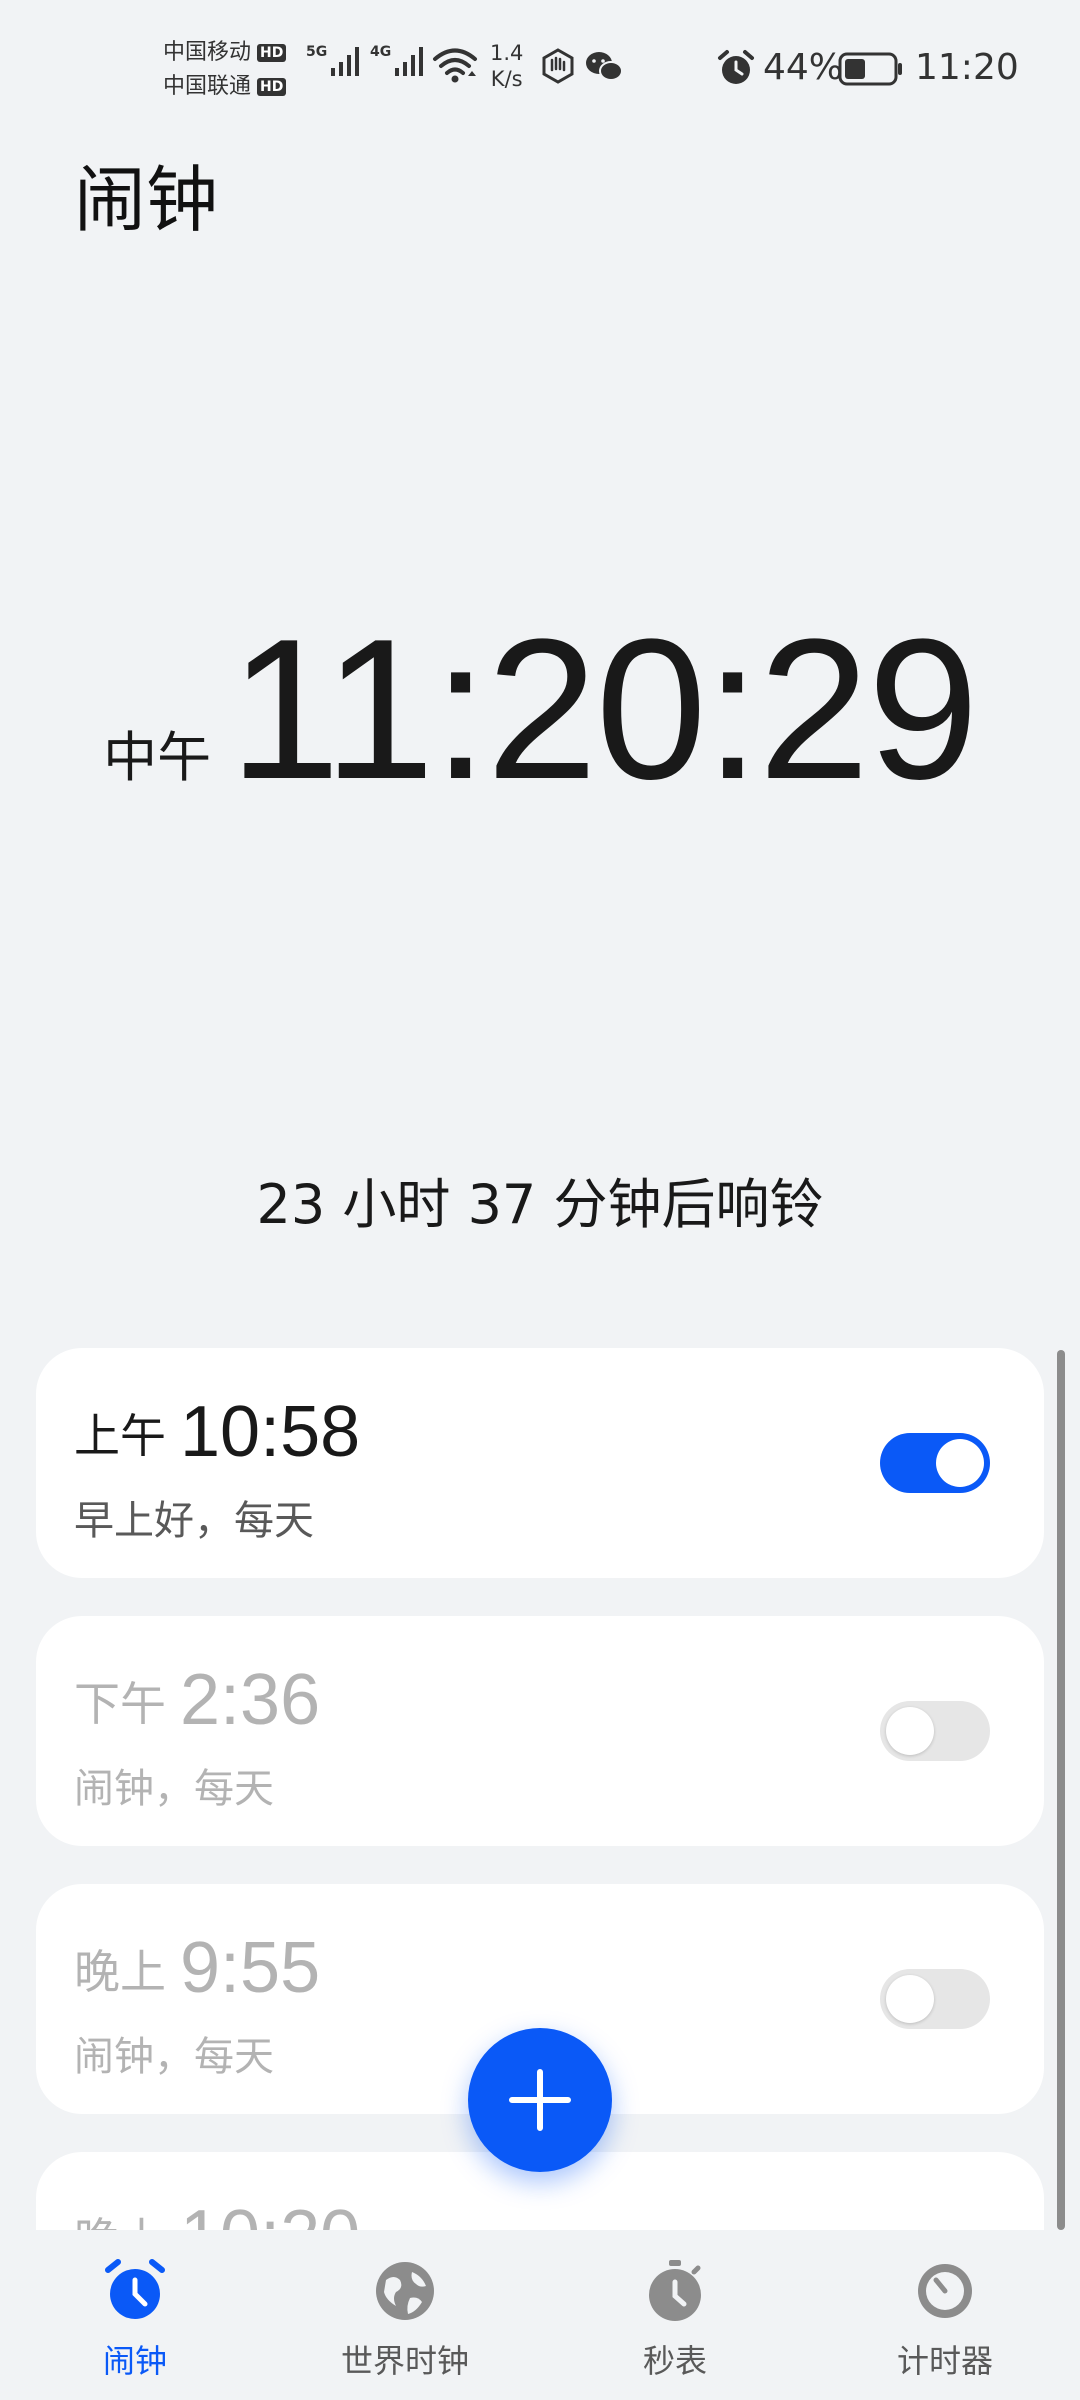 The height and width of the screenshot is (2400, 1080). I want to click on status-bar: 中国移动 HD 中国联通 HD 5G 4G 1.4 K/s 44% 11:20, so click(540, 67).